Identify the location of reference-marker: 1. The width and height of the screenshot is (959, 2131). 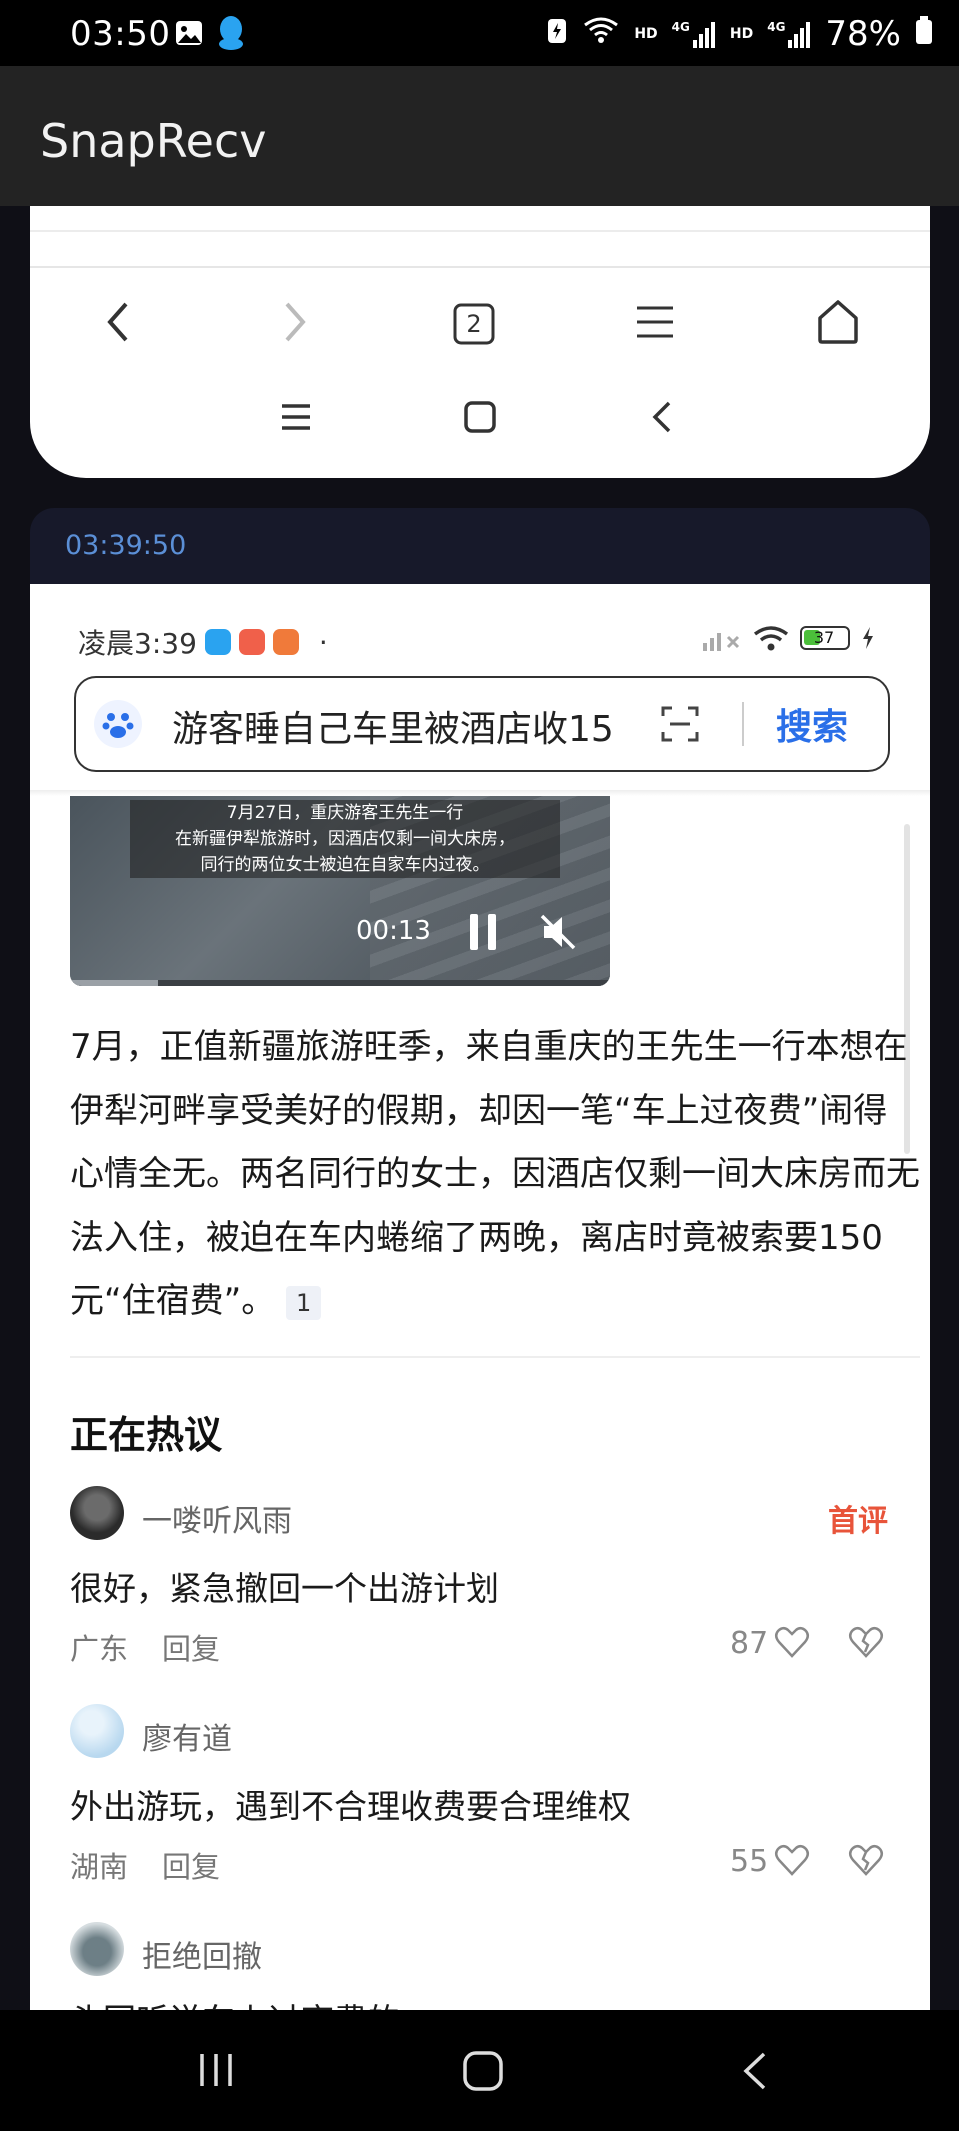
(304, 1302).